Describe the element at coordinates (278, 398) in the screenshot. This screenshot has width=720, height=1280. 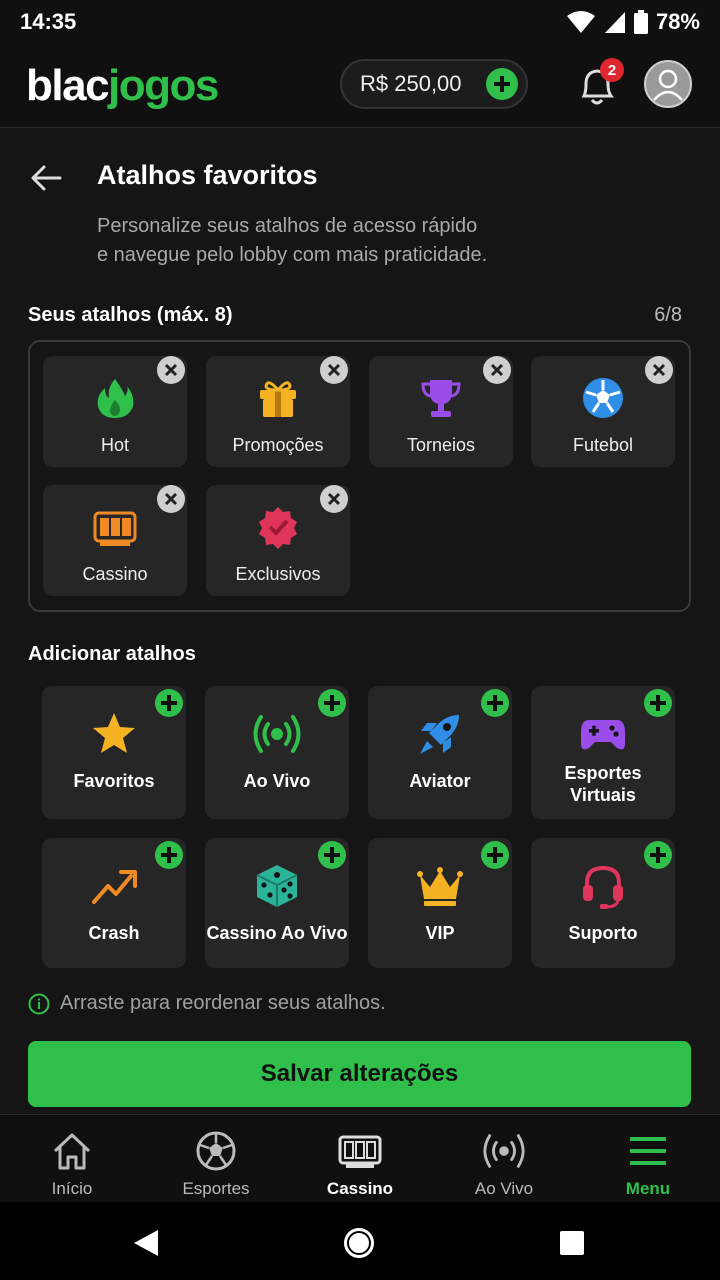
I see `gift-icon` at that location.